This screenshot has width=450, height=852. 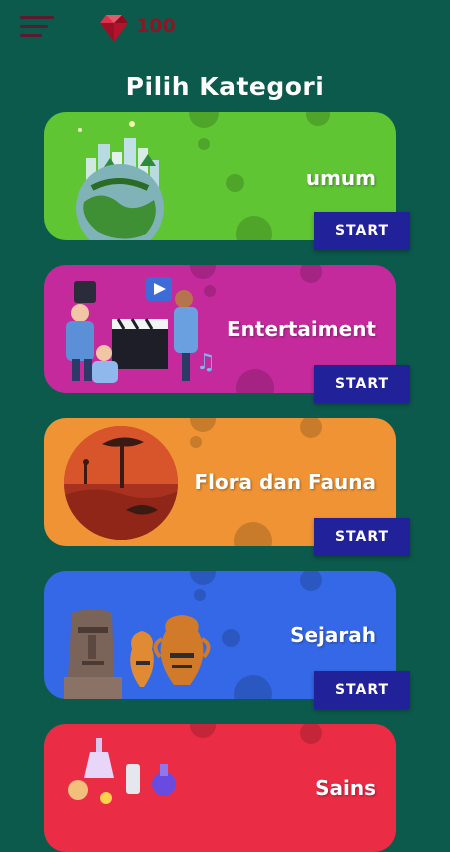 What do you see at coordinates (114, 28) in the screenshot?
I see `ruby-gem-icon` at bounding box center [114, 28].